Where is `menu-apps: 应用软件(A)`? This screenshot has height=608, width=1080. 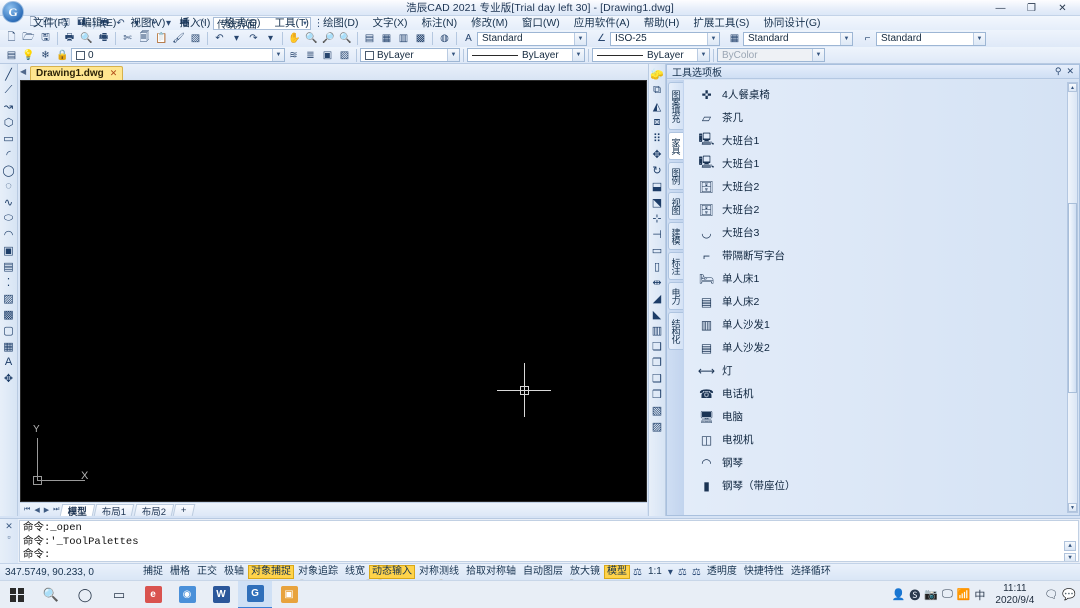
menu-apps: 应用软件(A) is located at coordinates (602, 23).